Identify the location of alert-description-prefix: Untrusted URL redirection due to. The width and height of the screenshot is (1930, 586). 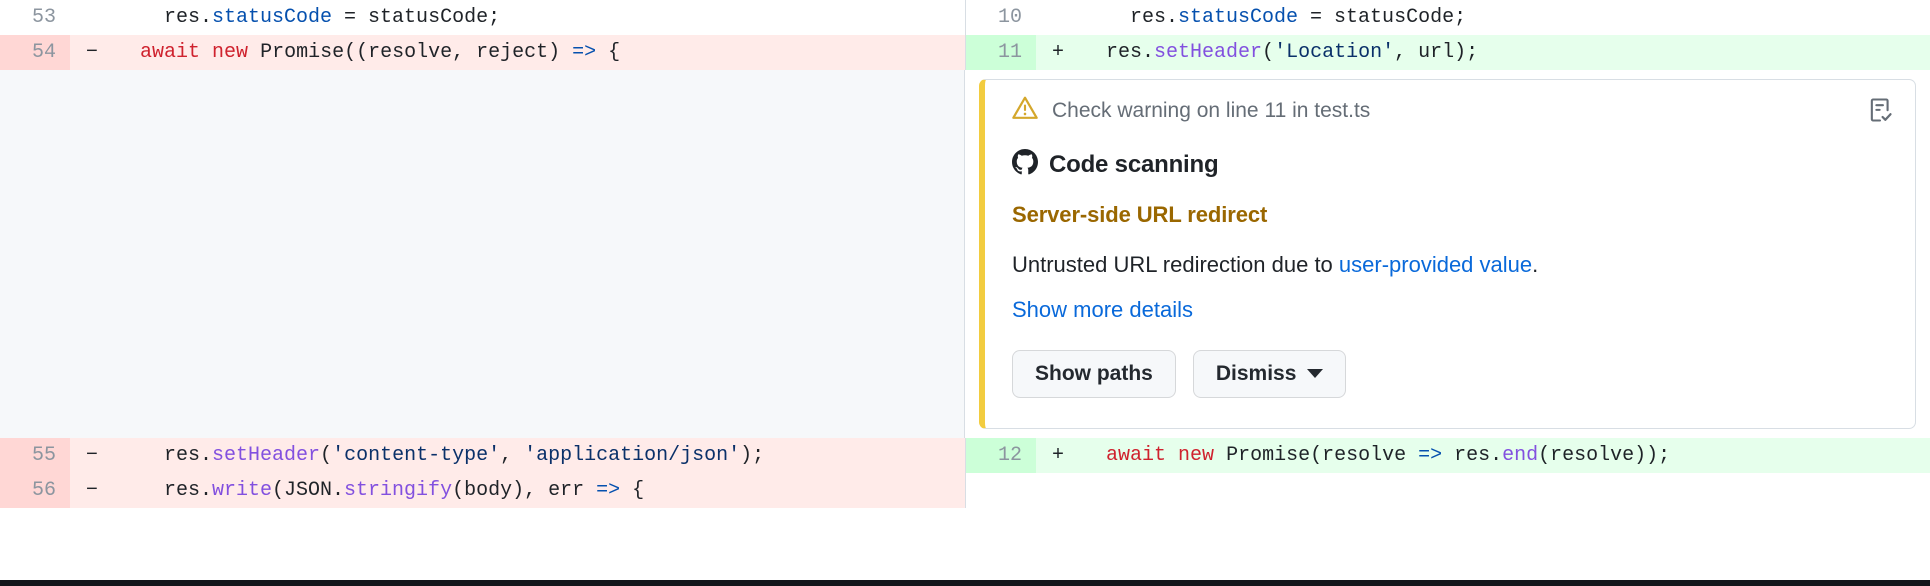
(1175, 264).